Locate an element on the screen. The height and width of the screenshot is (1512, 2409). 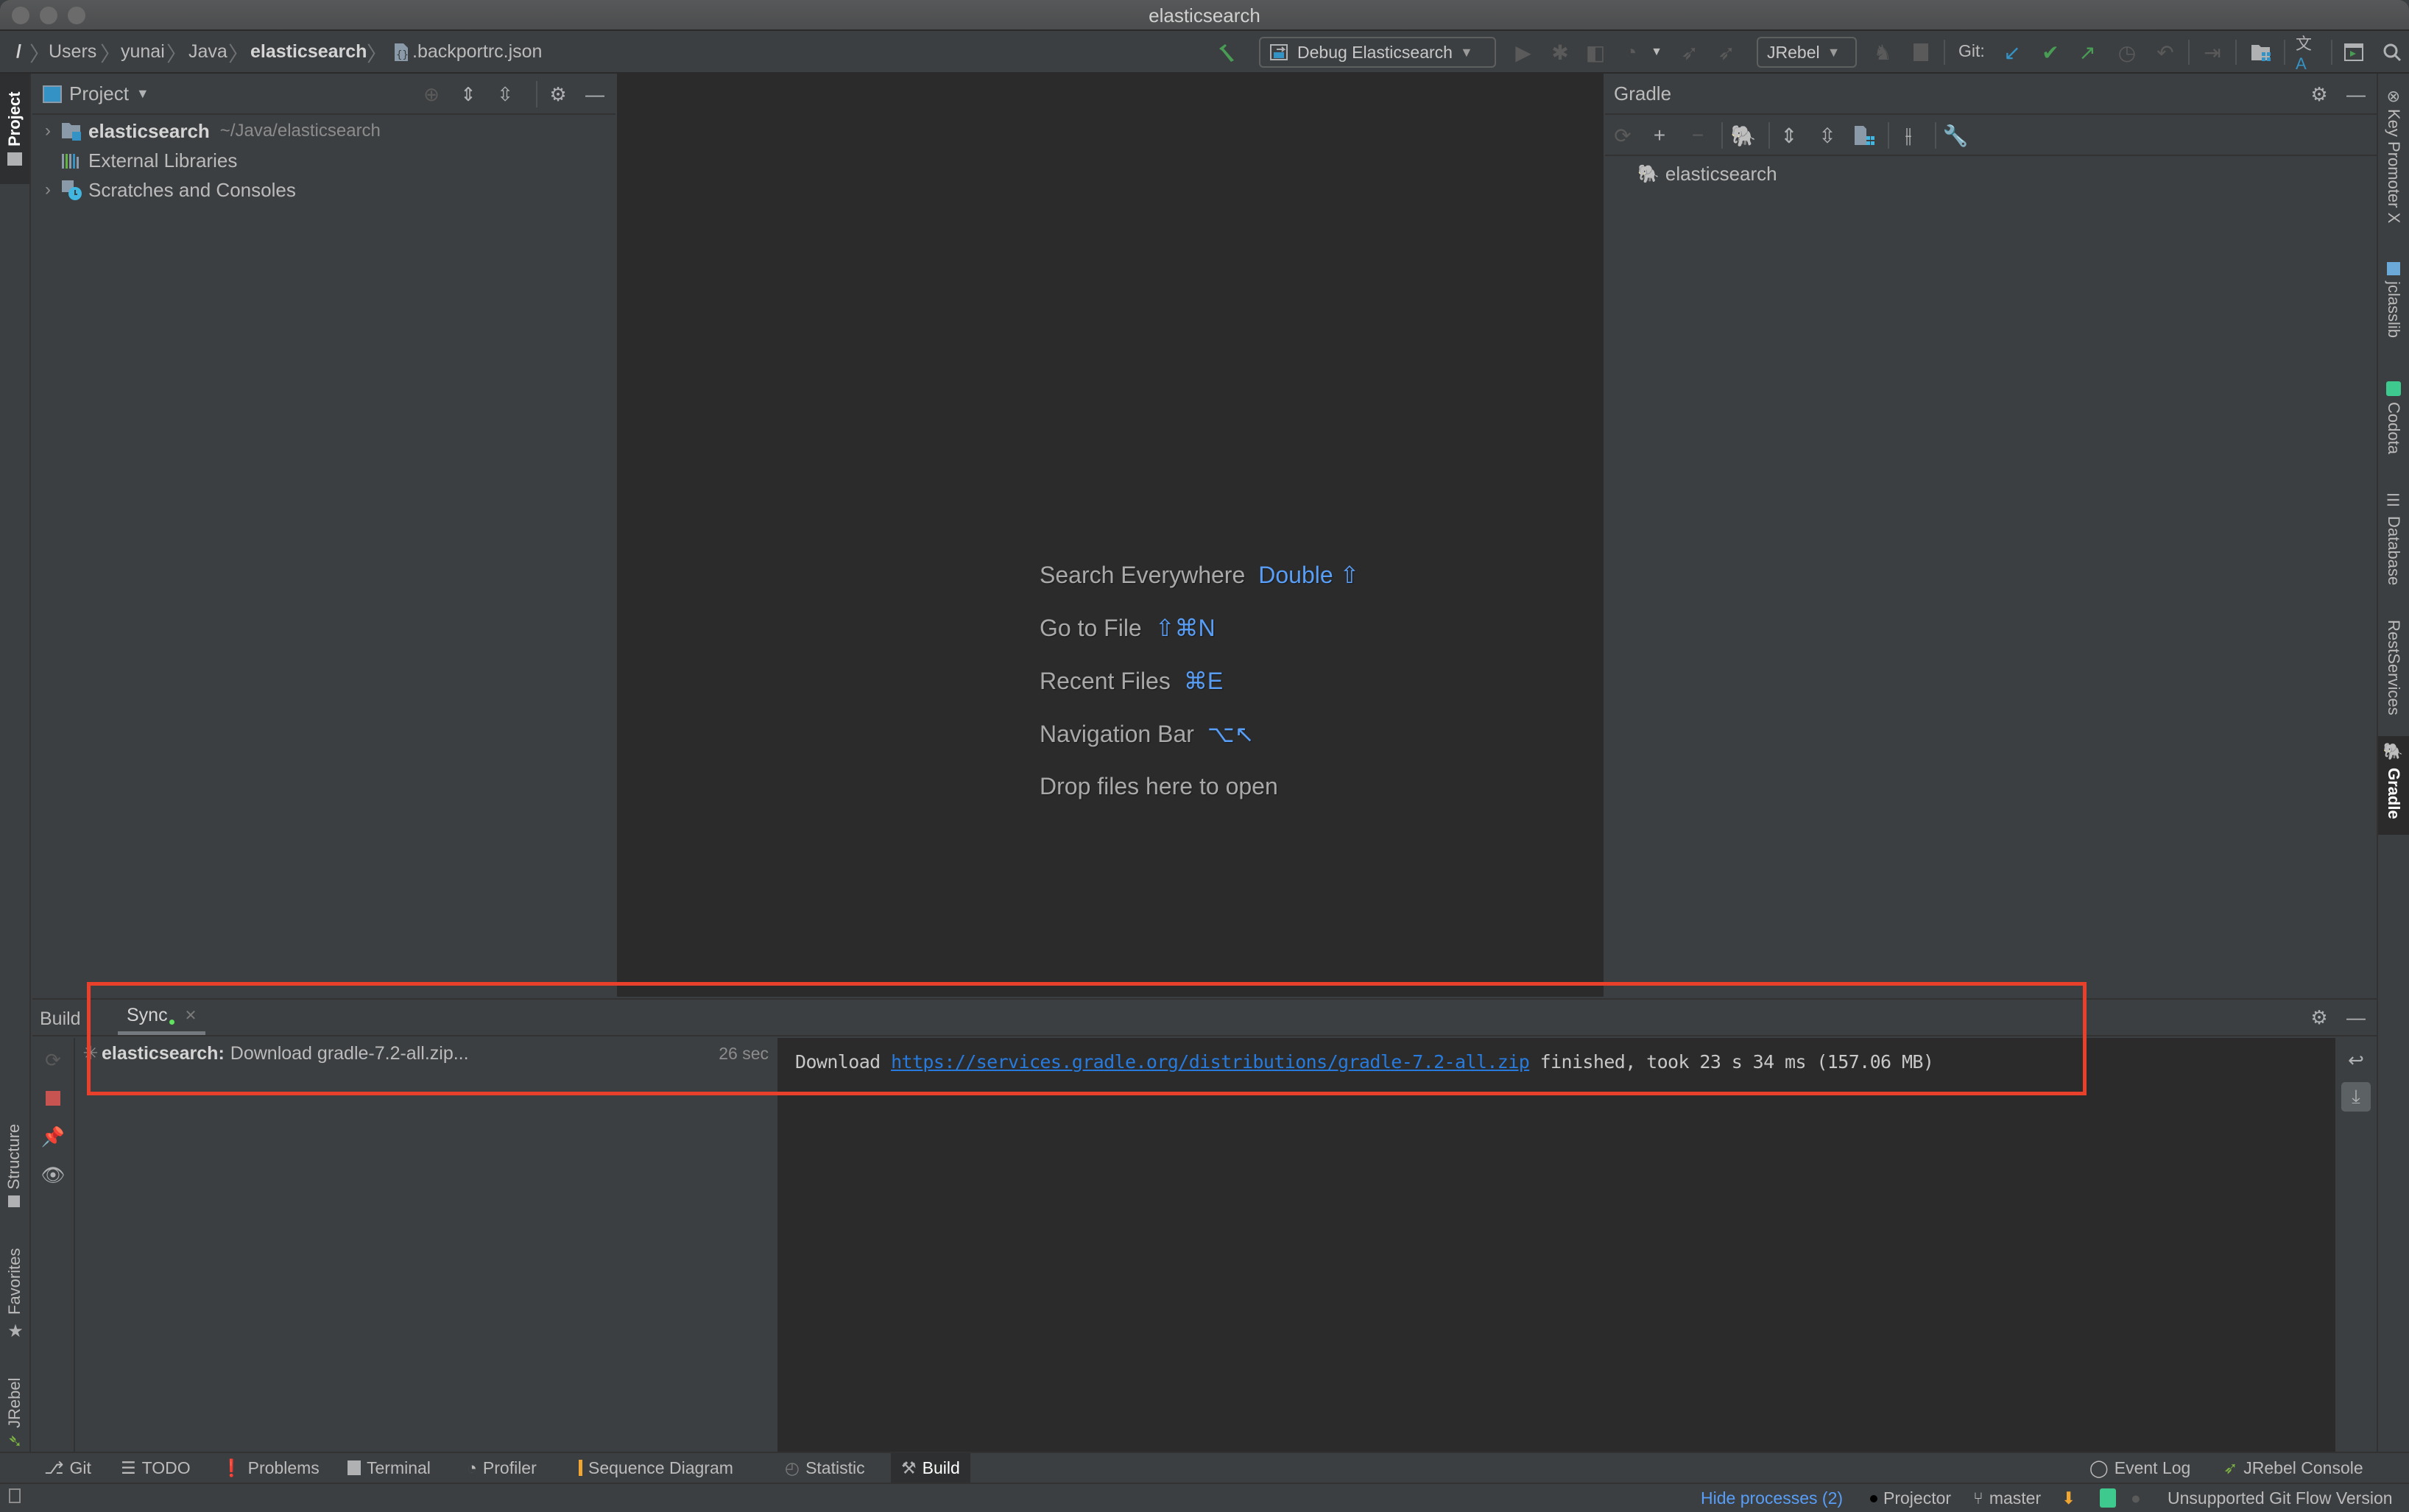
search-everywhere-button is located at coordinates (2392, 52).